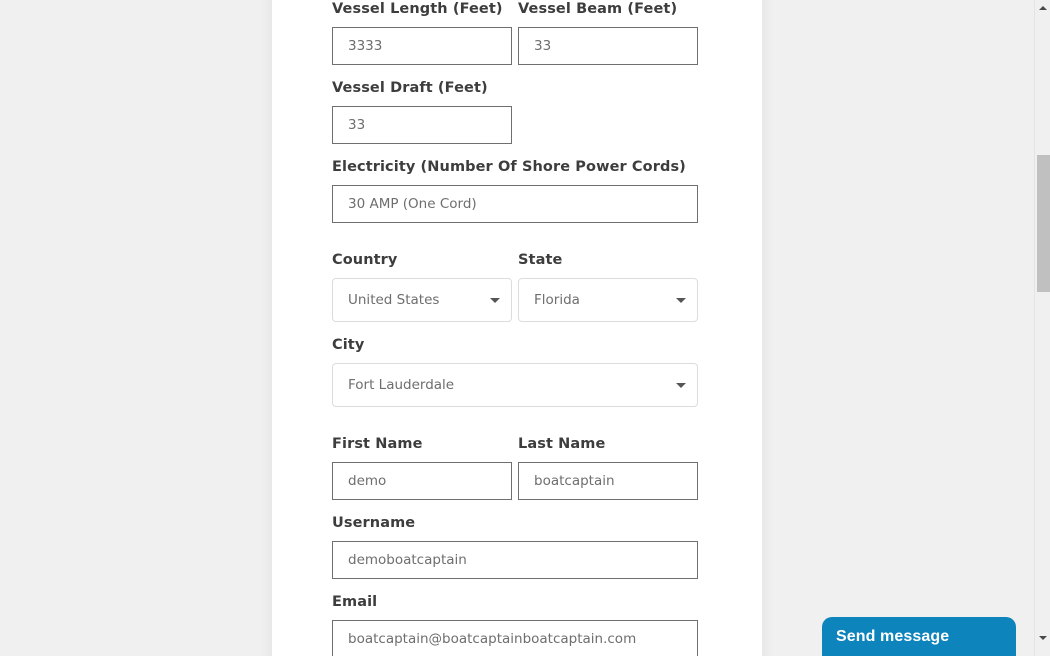 The width and height of the screenshot is (1050, 656). I want to click on state-select-value: Florida, so click(608, 300).